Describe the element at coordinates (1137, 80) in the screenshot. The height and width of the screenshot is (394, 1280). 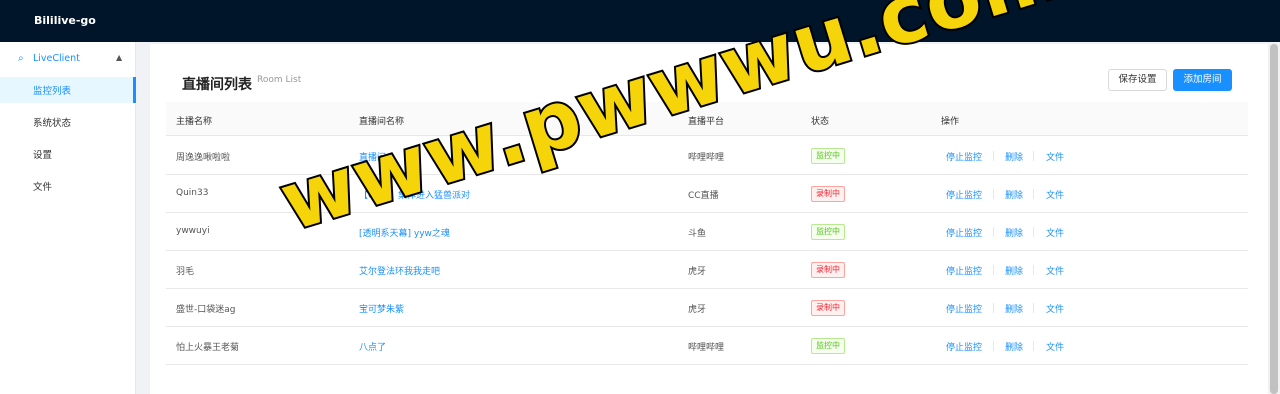
I see `save-settings-button: 保存设置` at that location.